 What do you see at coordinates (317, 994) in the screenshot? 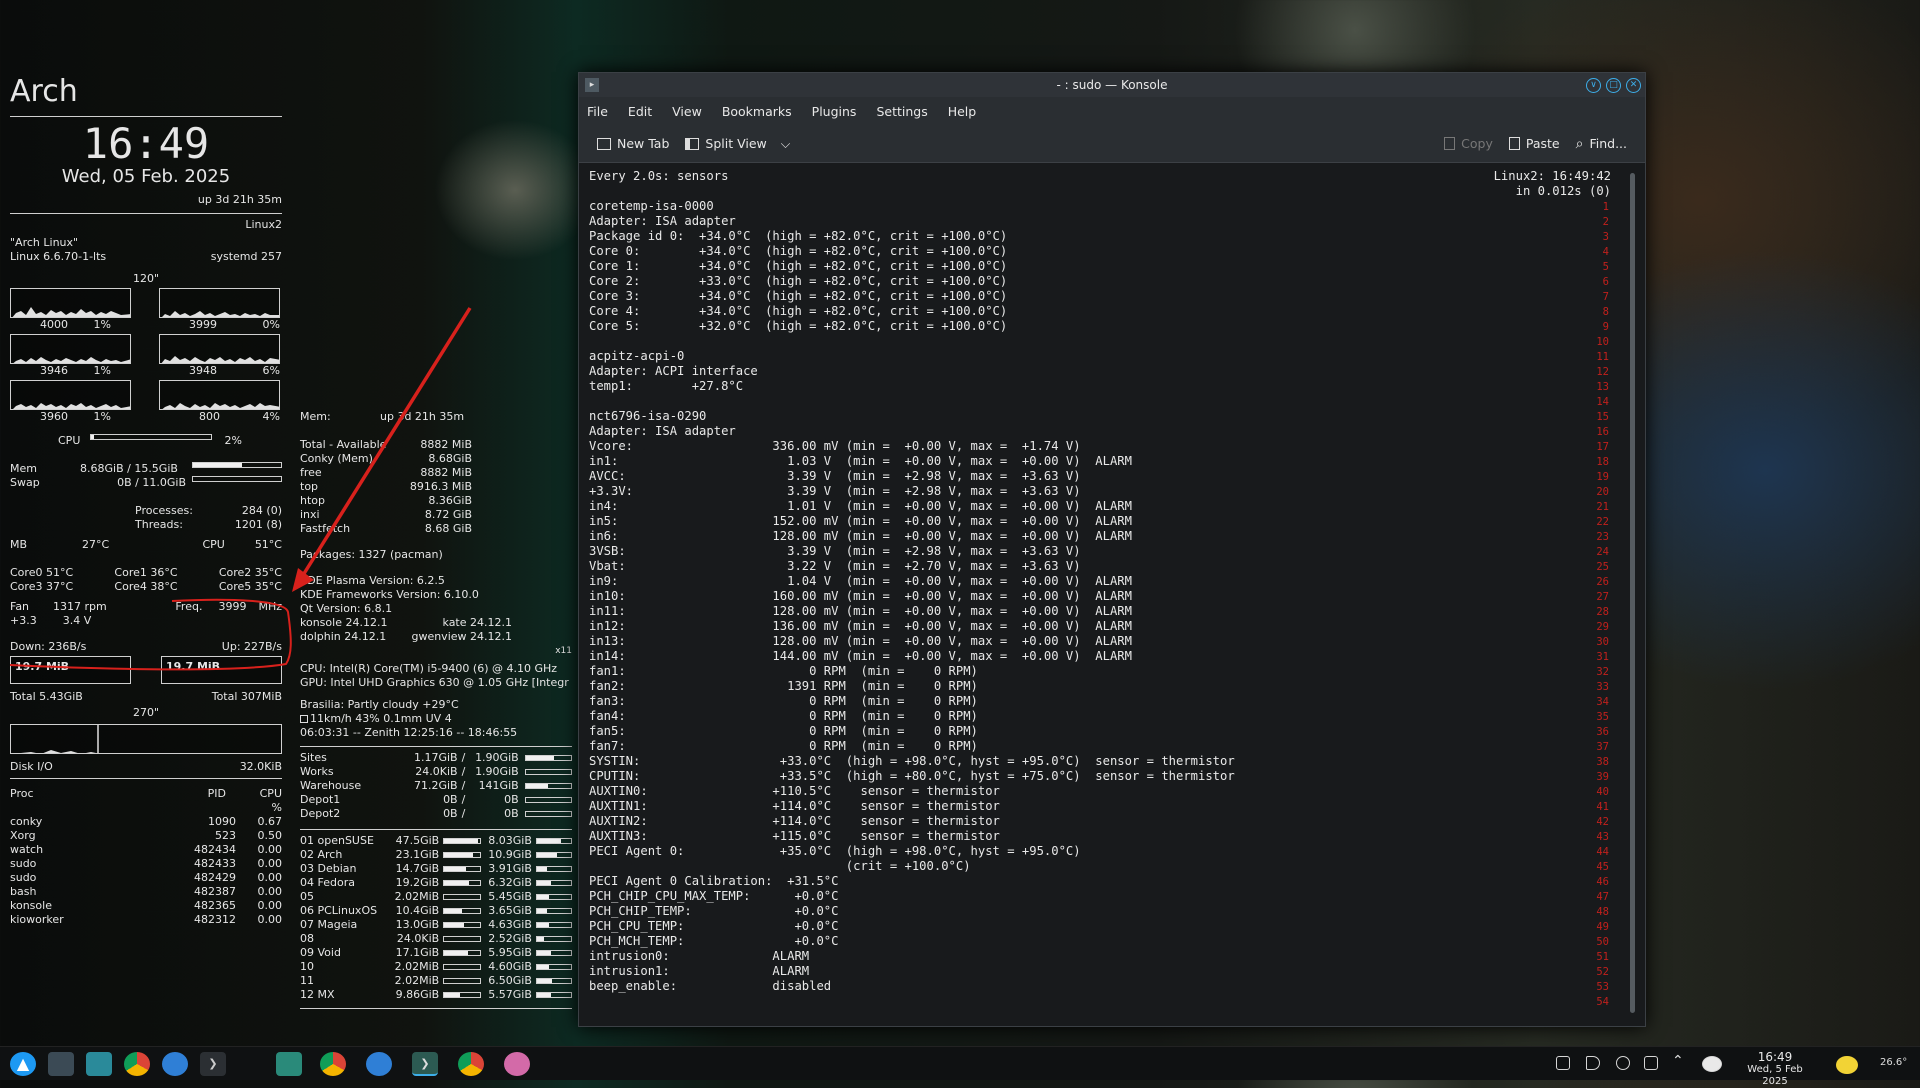
I see `partition-name: 12 MX` at bounding box center [317, 994].